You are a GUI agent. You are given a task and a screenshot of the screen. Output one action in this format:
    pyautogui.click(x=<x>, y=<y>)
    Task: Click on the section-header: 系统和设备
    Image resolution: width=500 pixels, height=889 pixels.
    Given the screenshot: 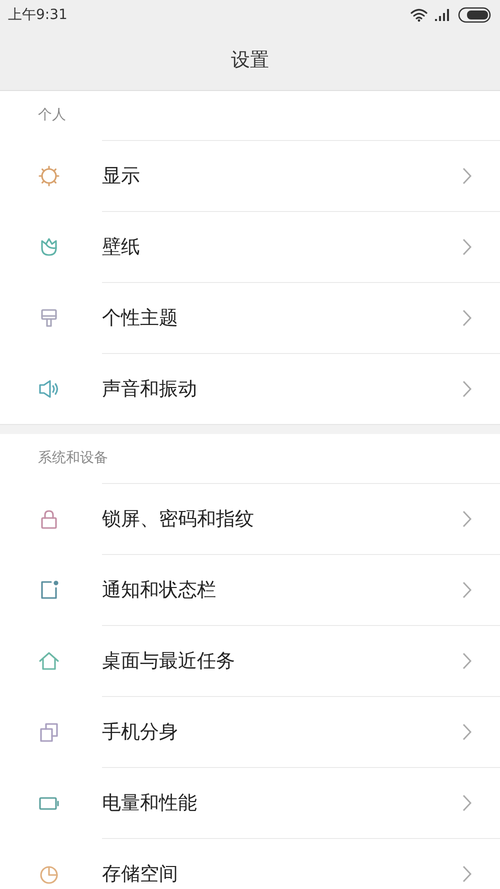 What is the action you would take?
    pyautogui.click(x=73, y=458)
    